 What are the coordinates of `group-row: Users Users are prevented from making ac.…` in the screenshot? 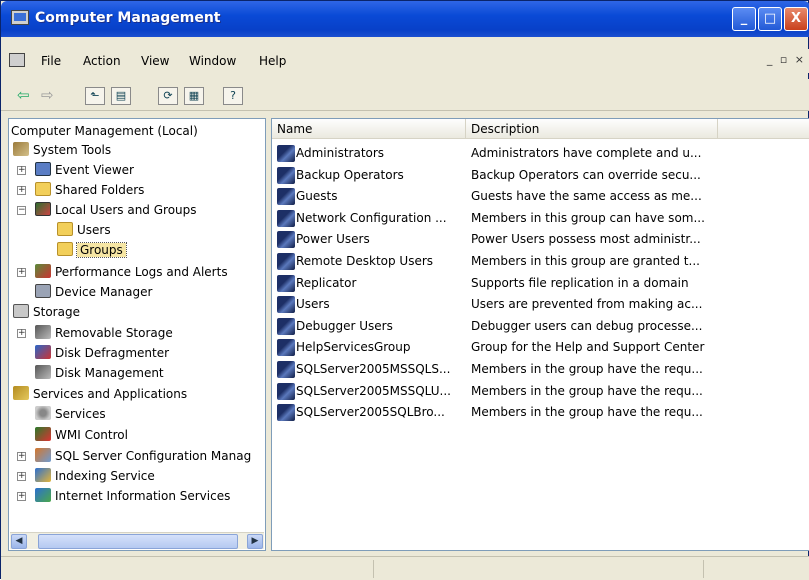 It's located at (540, 304).